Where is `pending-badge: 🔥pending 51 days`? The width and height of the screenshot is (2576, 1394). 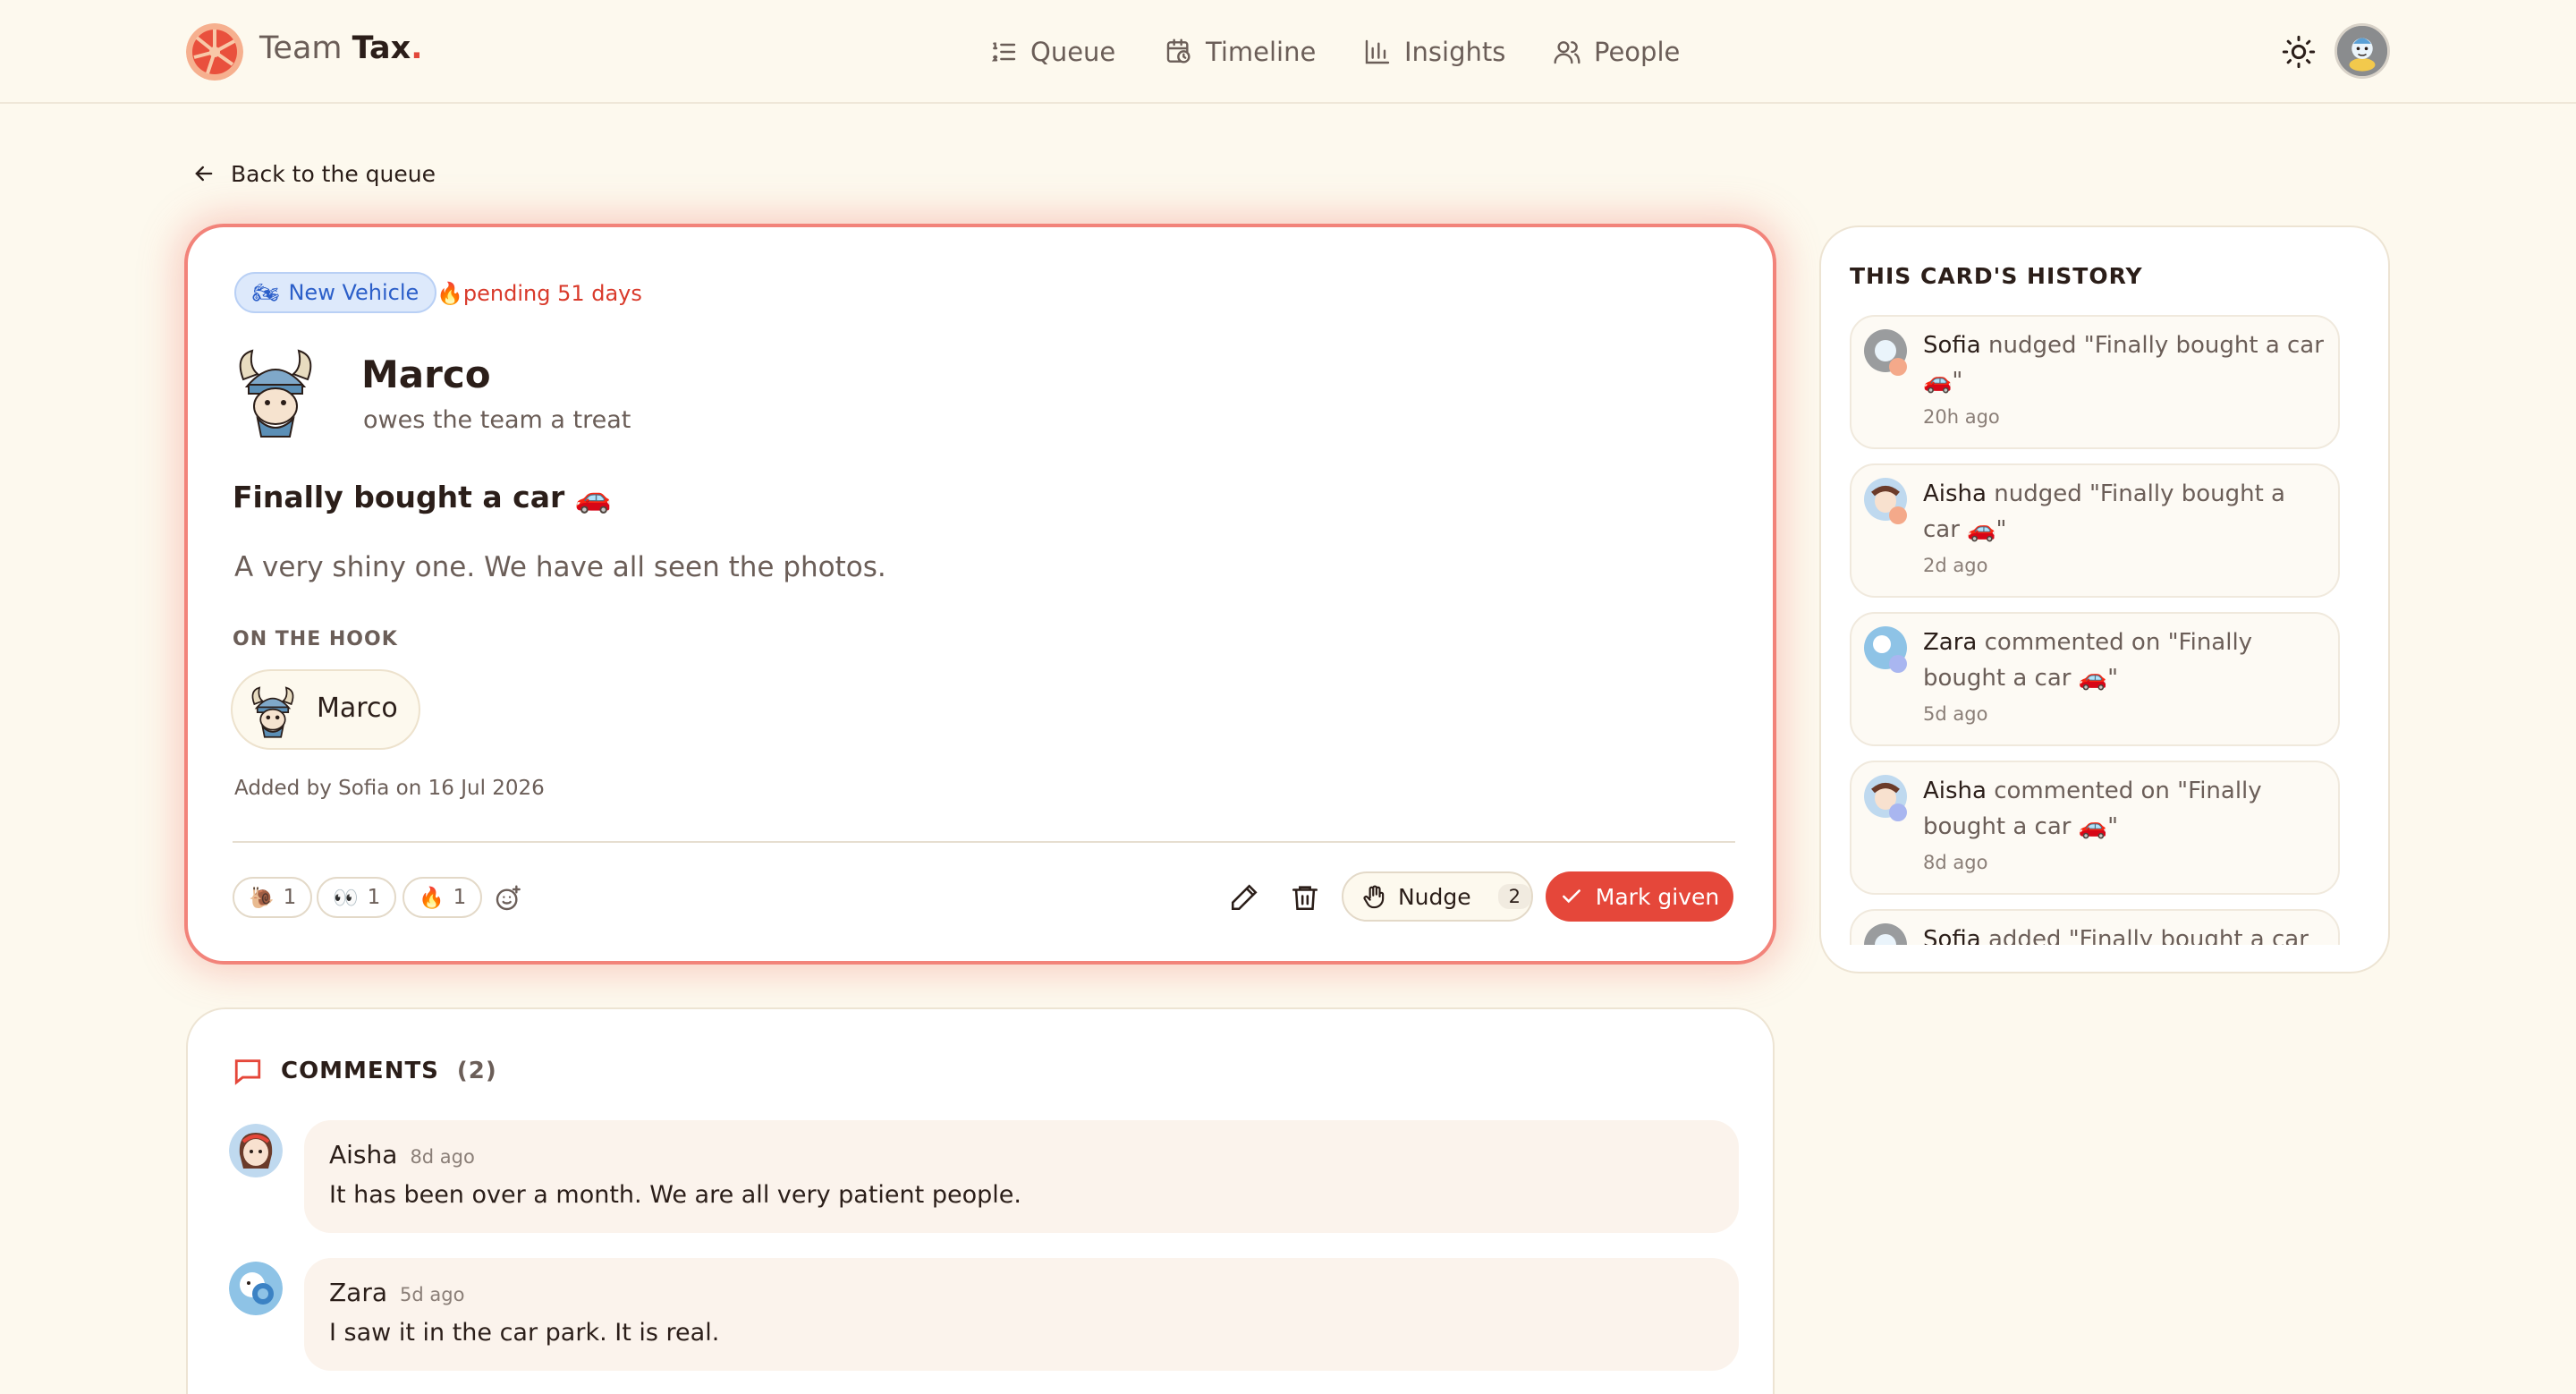
pending-badge: 🔥pending 51 days is located at coordinates (539, 294).